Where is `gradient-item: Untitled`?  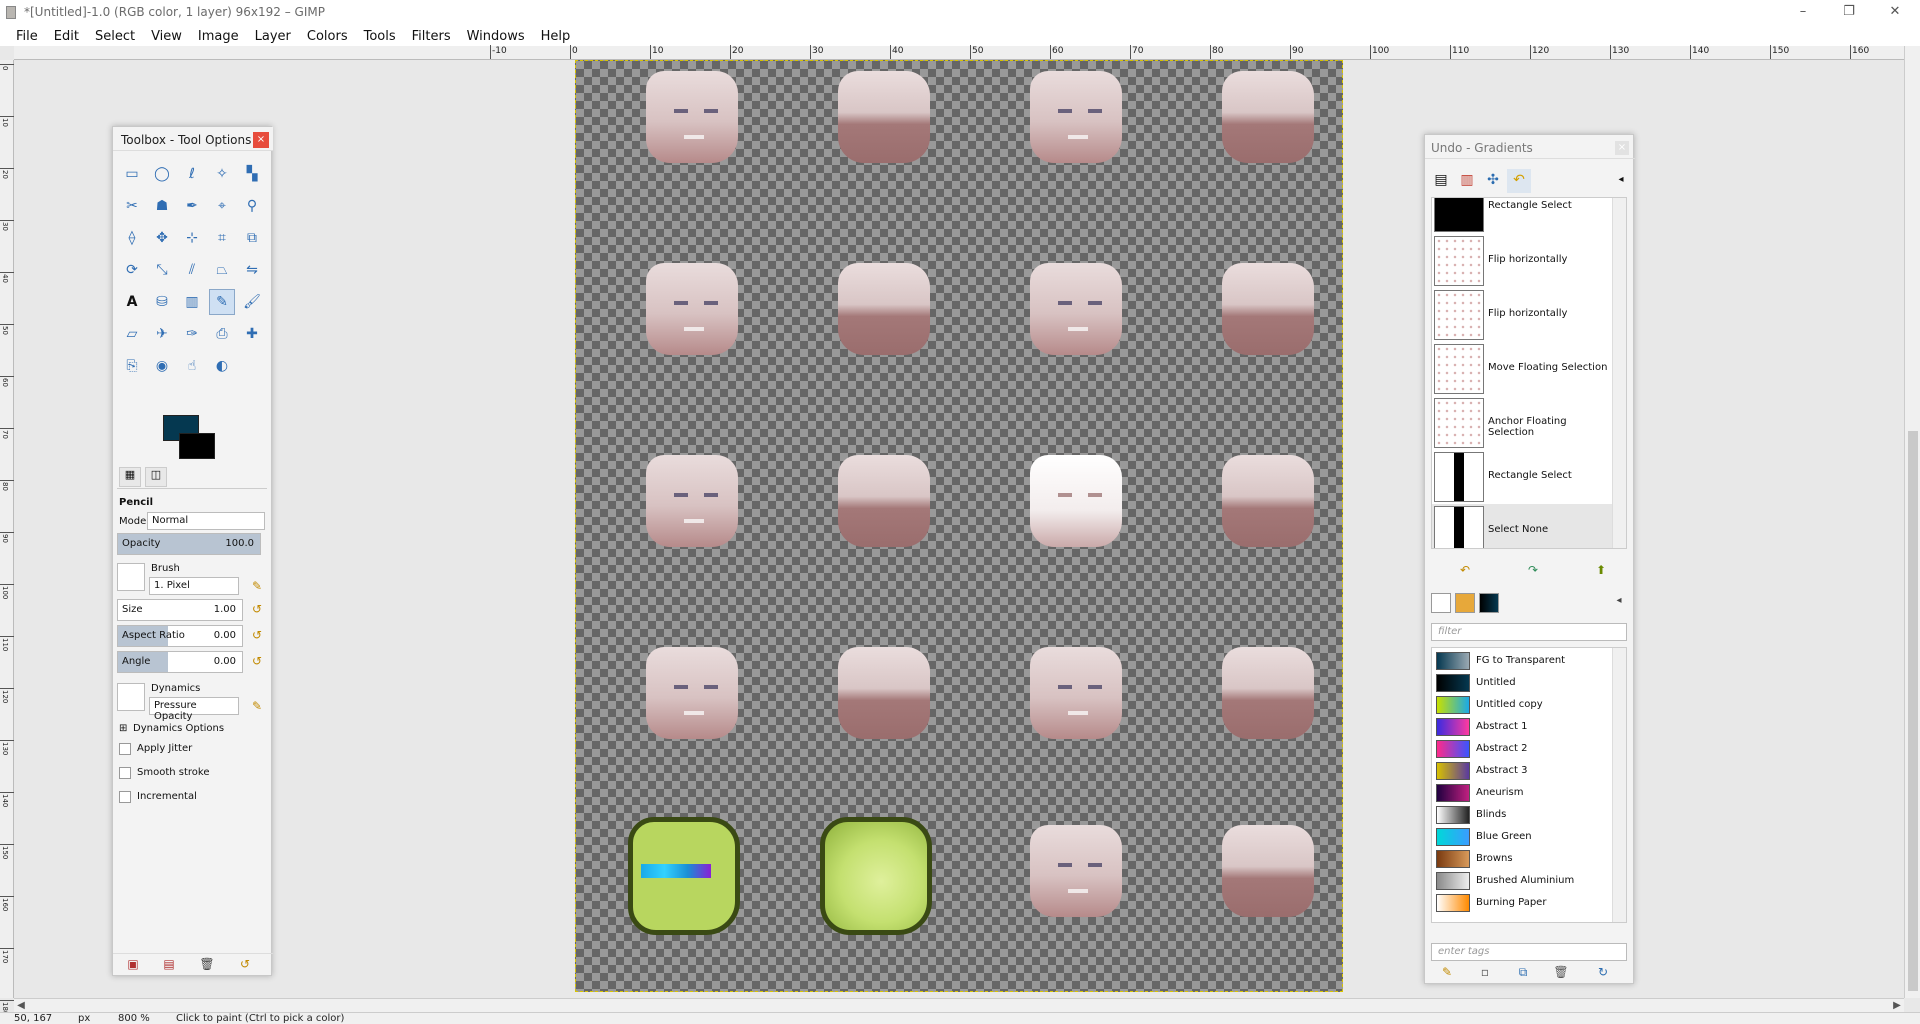 gradient-item: Untitled is located at coordinates (1523, 683).